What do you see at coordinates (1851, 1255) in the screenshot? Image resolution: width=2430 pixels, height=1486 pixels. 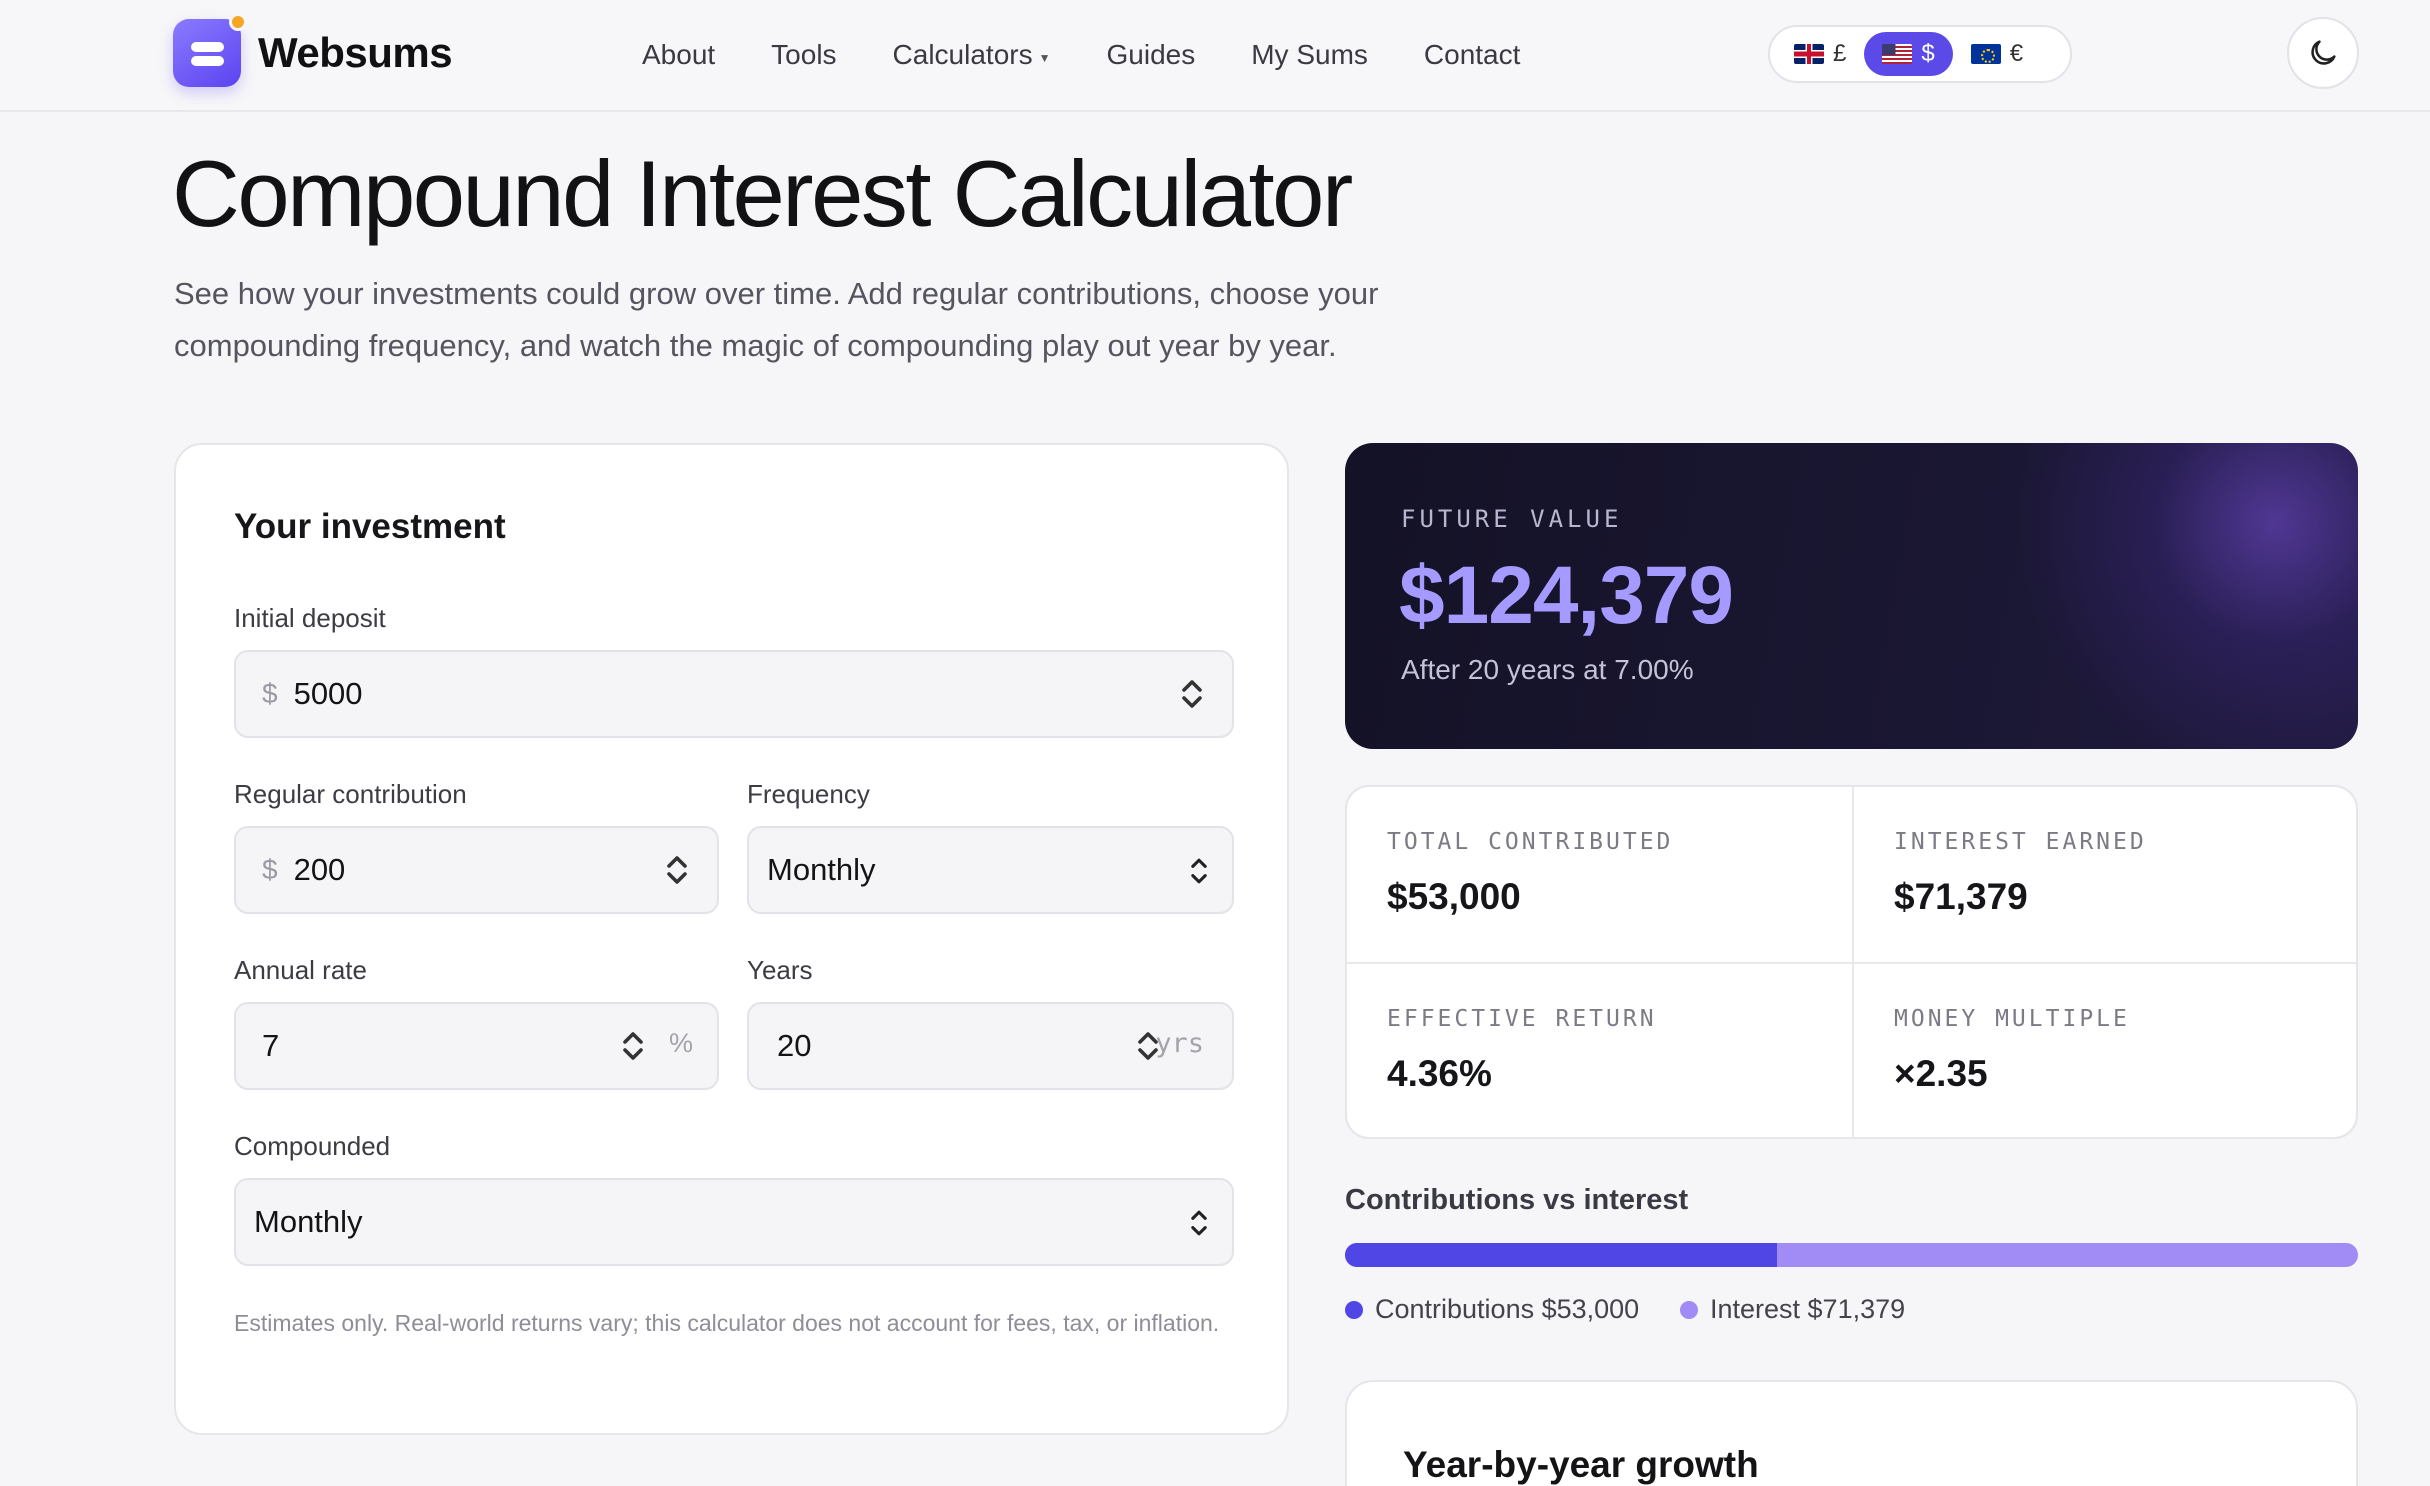 I see `breakdown-bar` at bounding box center [1851, 1255].